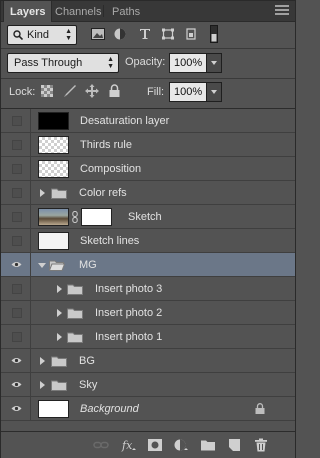 This screenshot has height=458, width=320. Describe the element at coordinates (96, 217) in the screenshot. I see `layer-mask-thumbnail` at that location.